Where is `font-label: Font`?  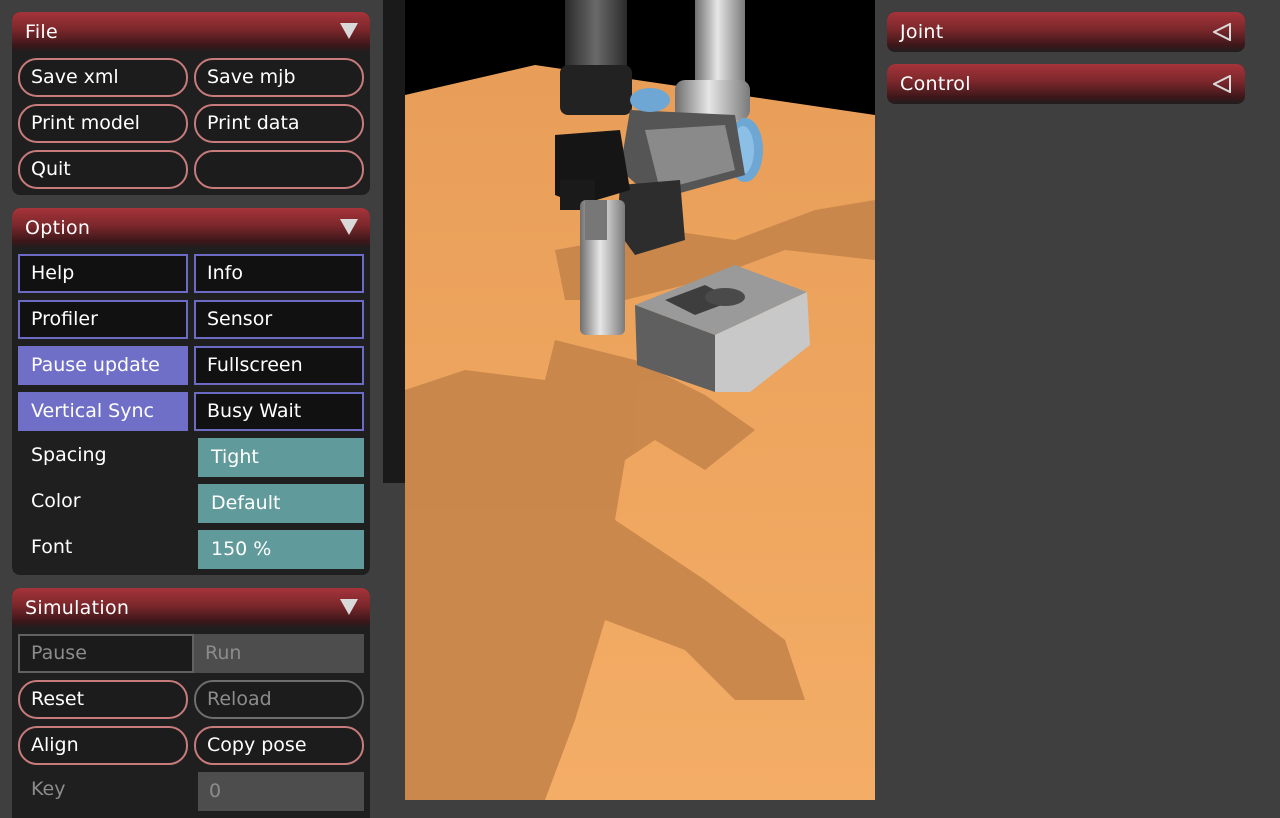 font-label: Font is located at coordinates (52, 547).